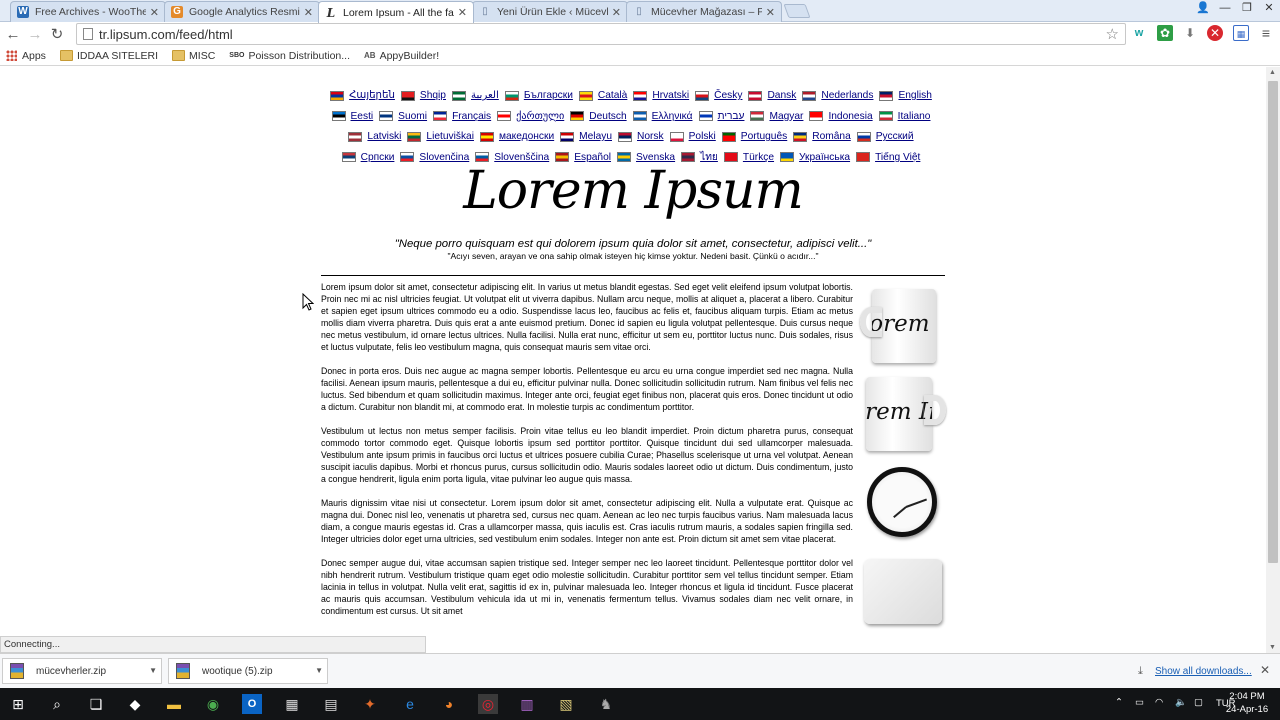  I want to click on download-item: mücevherler.zip ▼, so click(82, 671).